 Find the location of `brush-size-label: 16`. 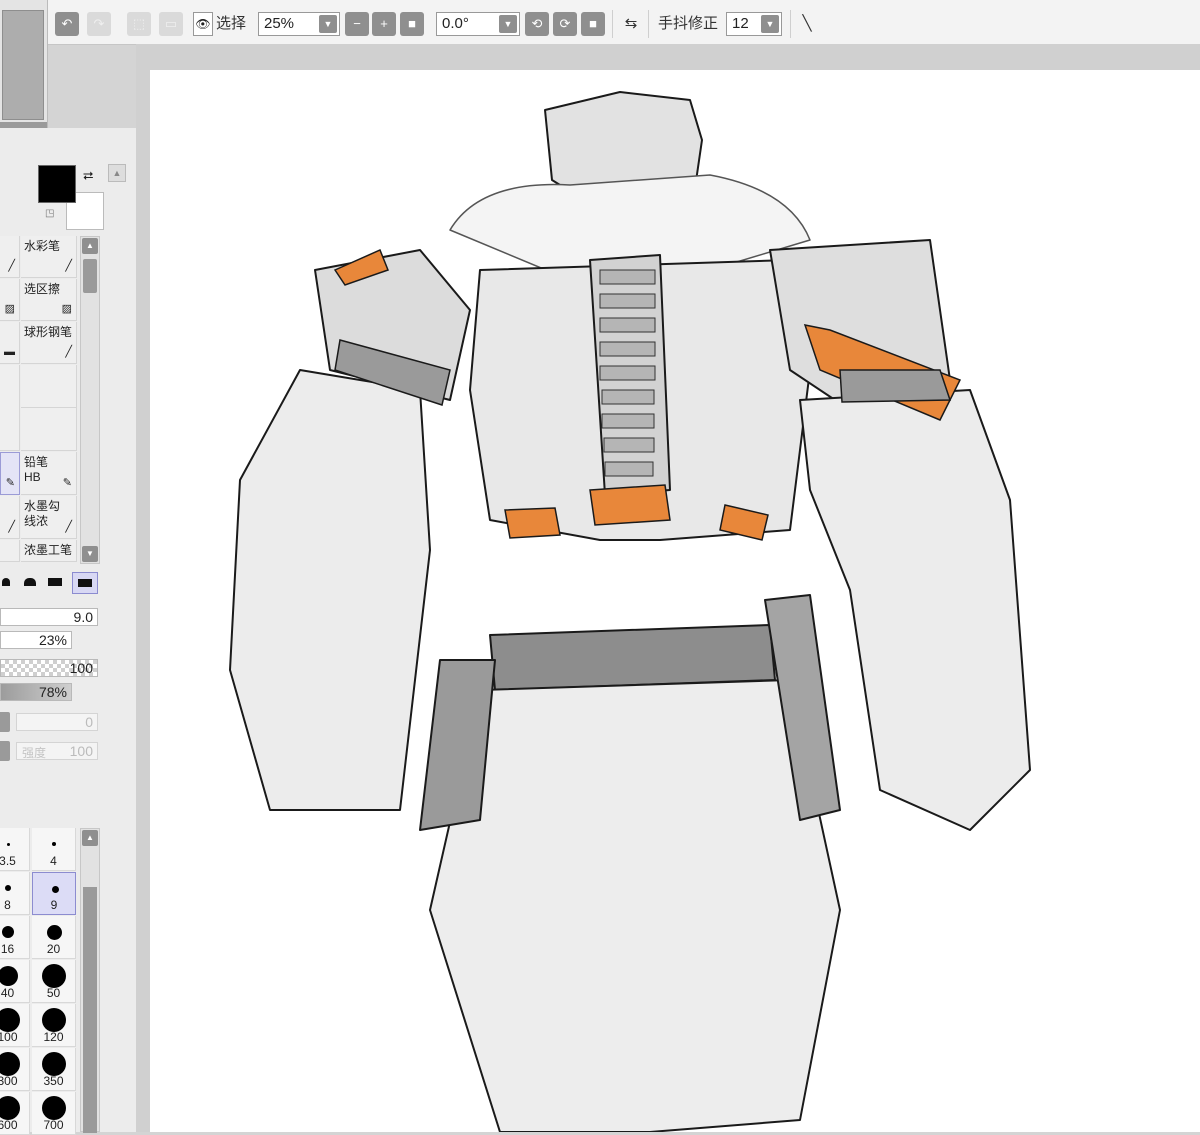

brush-size-label: 16 is located at coordinates (7, 949).